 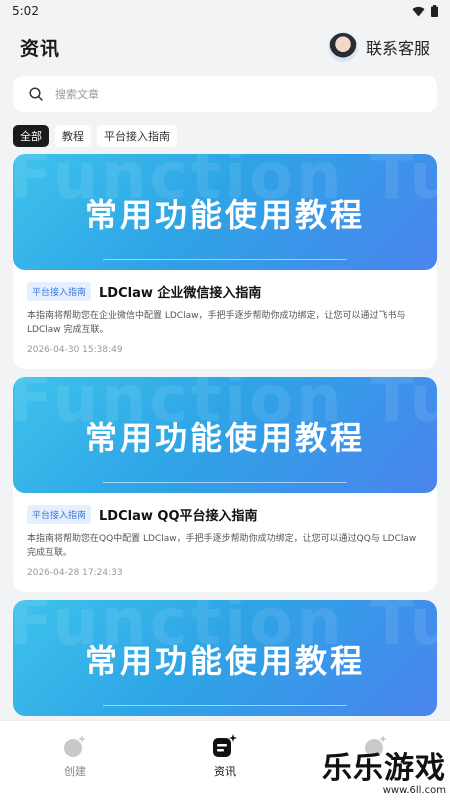 What do you see at coordinates (75, 746) in the screenshot?
I see `create-icon` at bounding box center [75, 746].